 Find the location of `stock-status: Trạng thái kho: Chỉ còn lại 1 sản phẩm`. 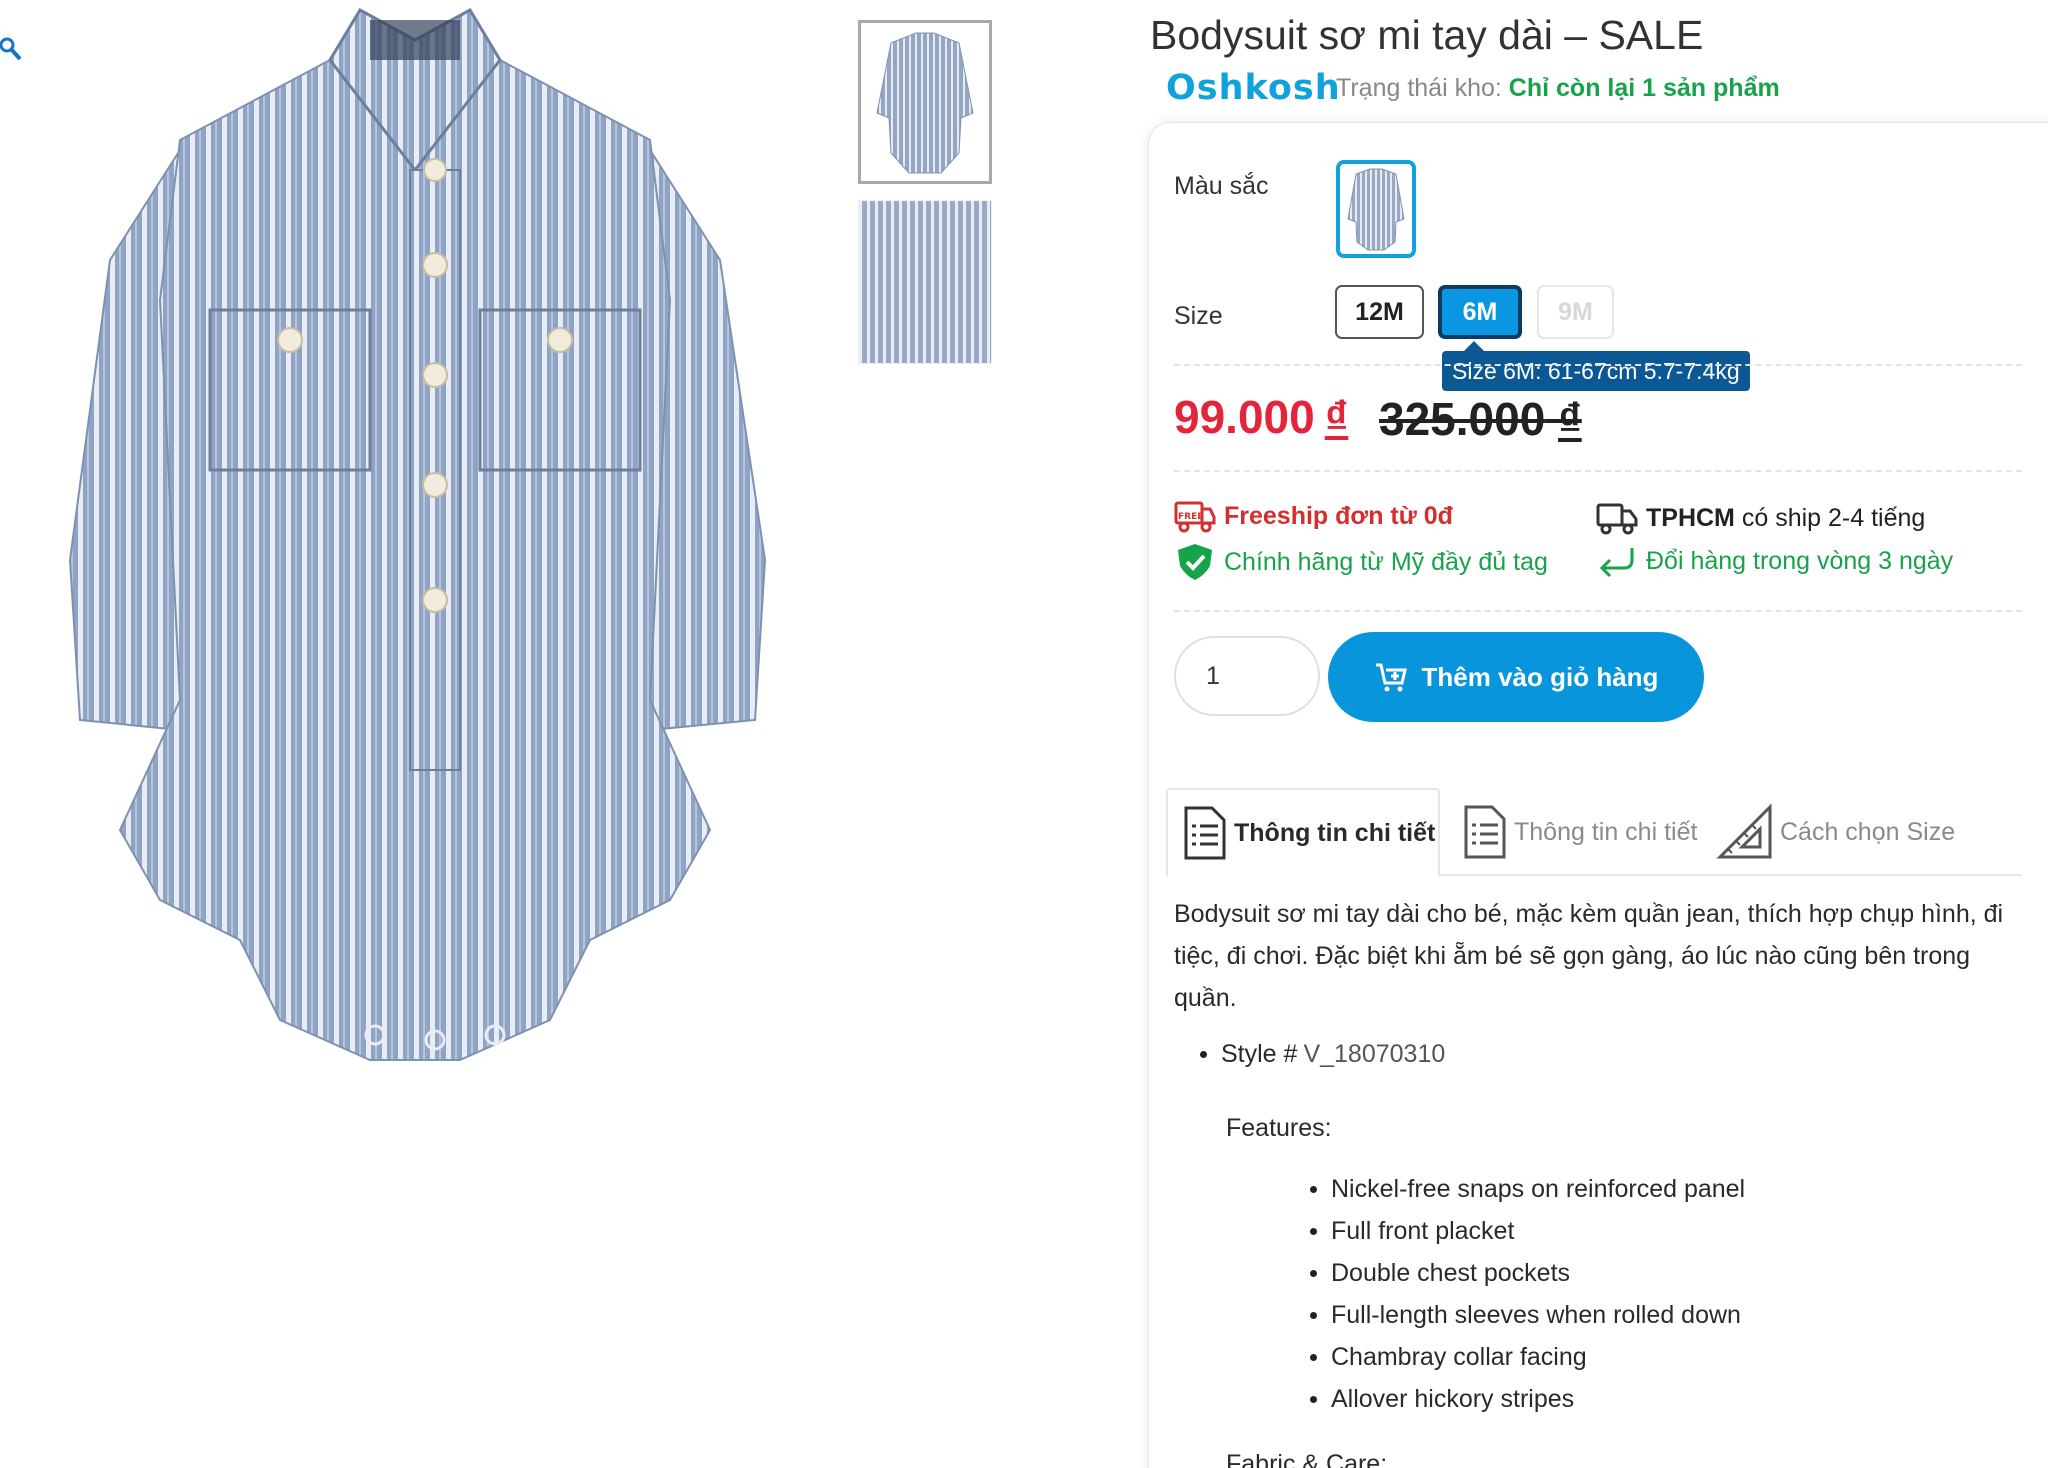

stock-status: Trạng thái kho: Chỉ còn lại 1 sản phẩm is located at coordinates (1558, 88).